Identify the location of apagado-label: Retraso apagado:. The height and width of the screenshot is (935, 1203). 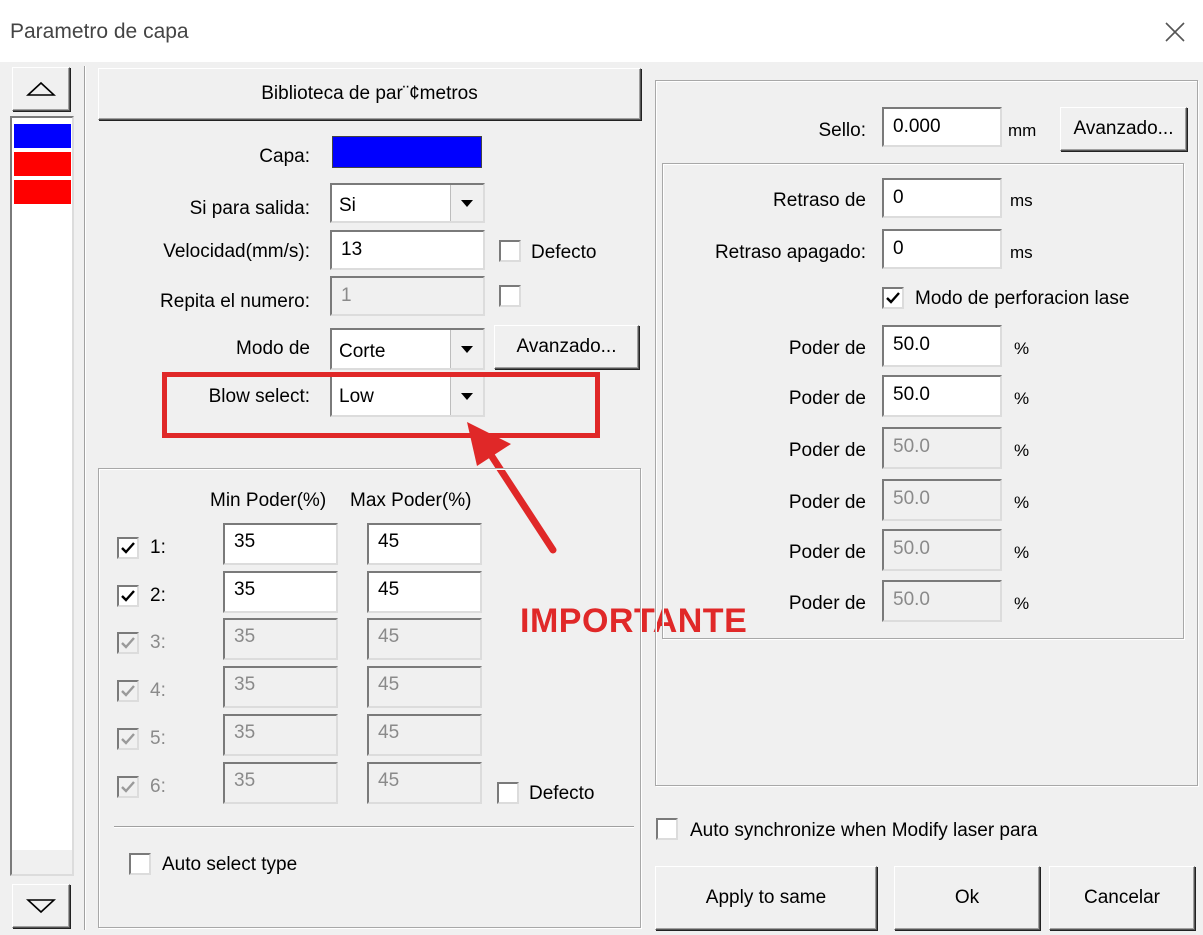
(790, 252).